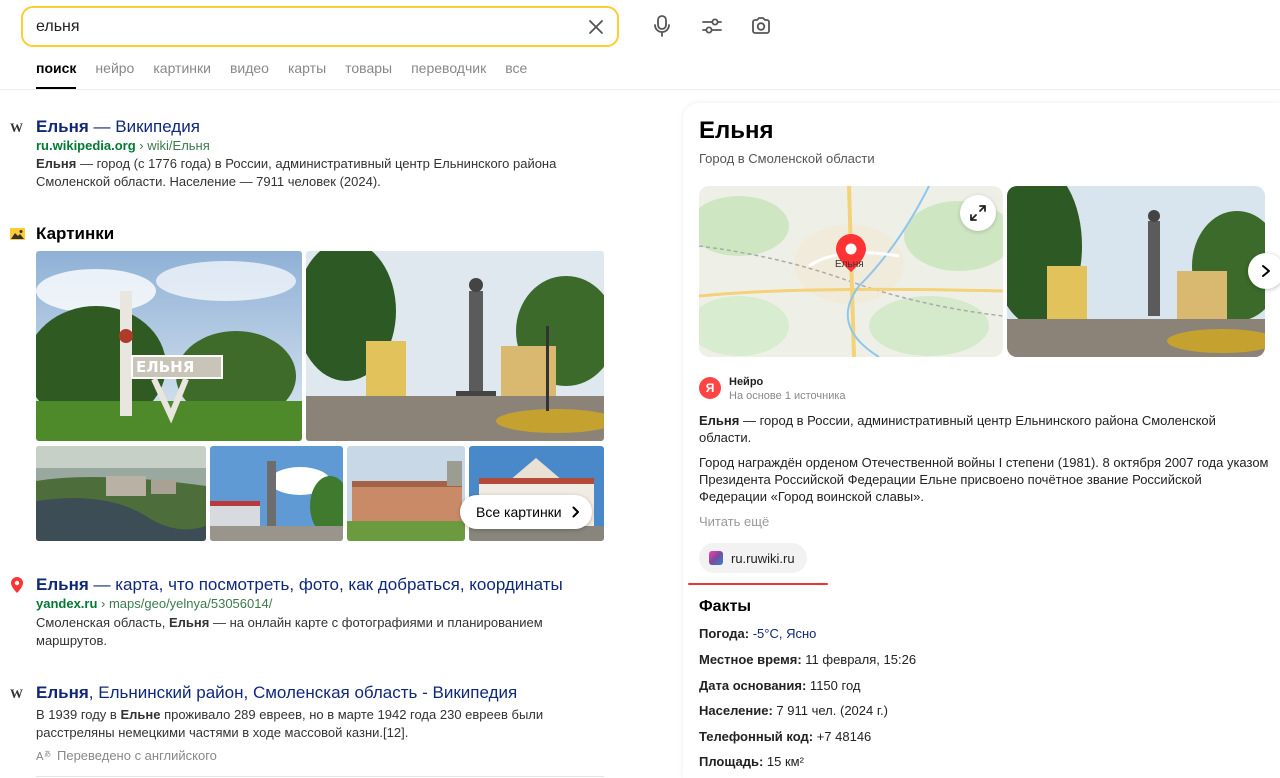 The image size is (1280, 778). What do you see at coordinates (808, 659) in the screenshot?
I see `fact-local-time: Местное время: 11 февраля, 15:26` at bounding box center [808, 659].